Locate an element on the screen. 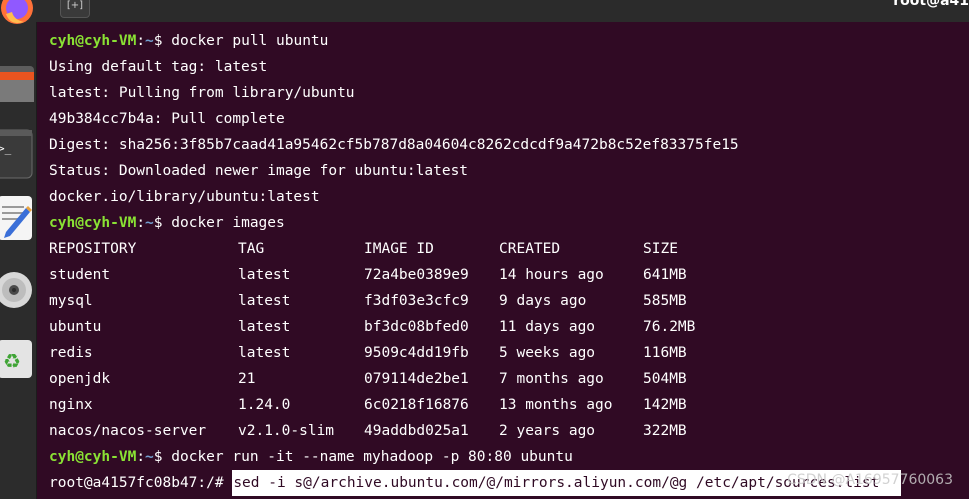 This screenshot has height=499, width=969. cell-created: 13 months ago is located at coordinates (556, 405).